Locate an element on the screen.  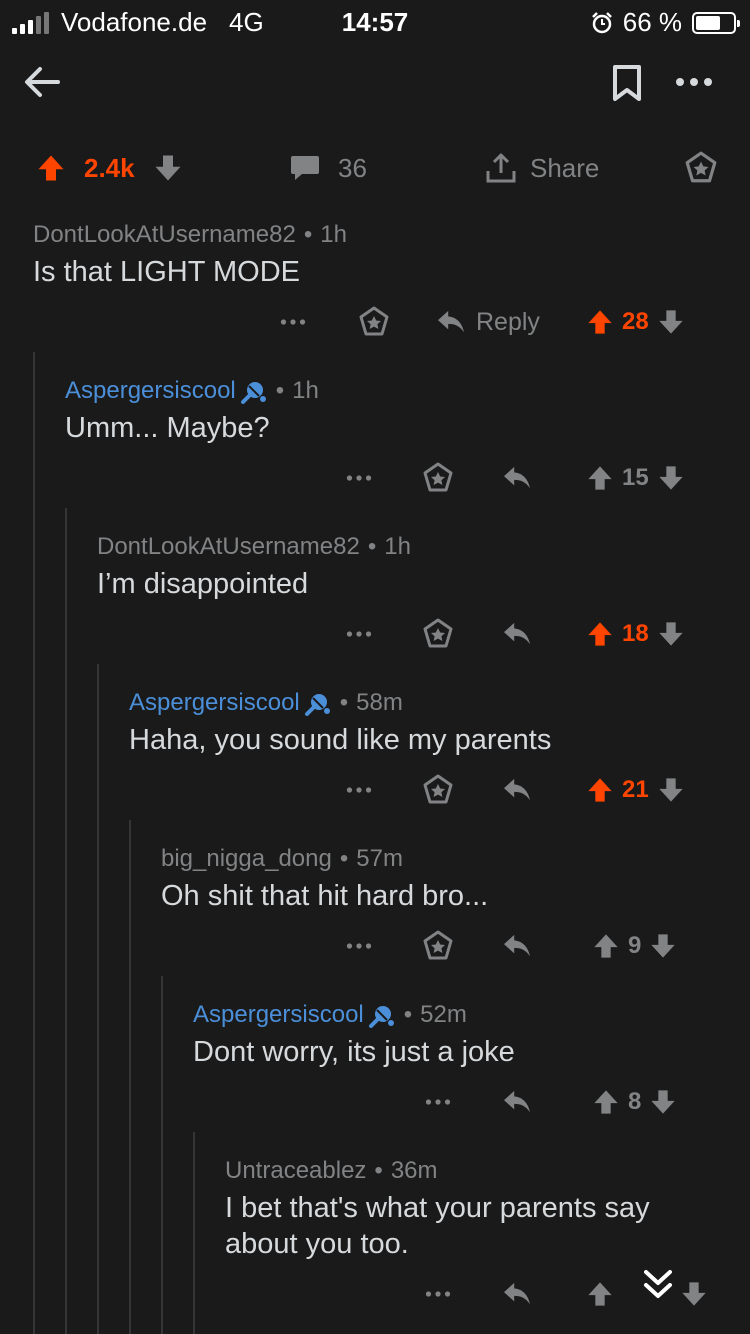
comment-author: Untraceablez is located at coordinates (295, 1171).